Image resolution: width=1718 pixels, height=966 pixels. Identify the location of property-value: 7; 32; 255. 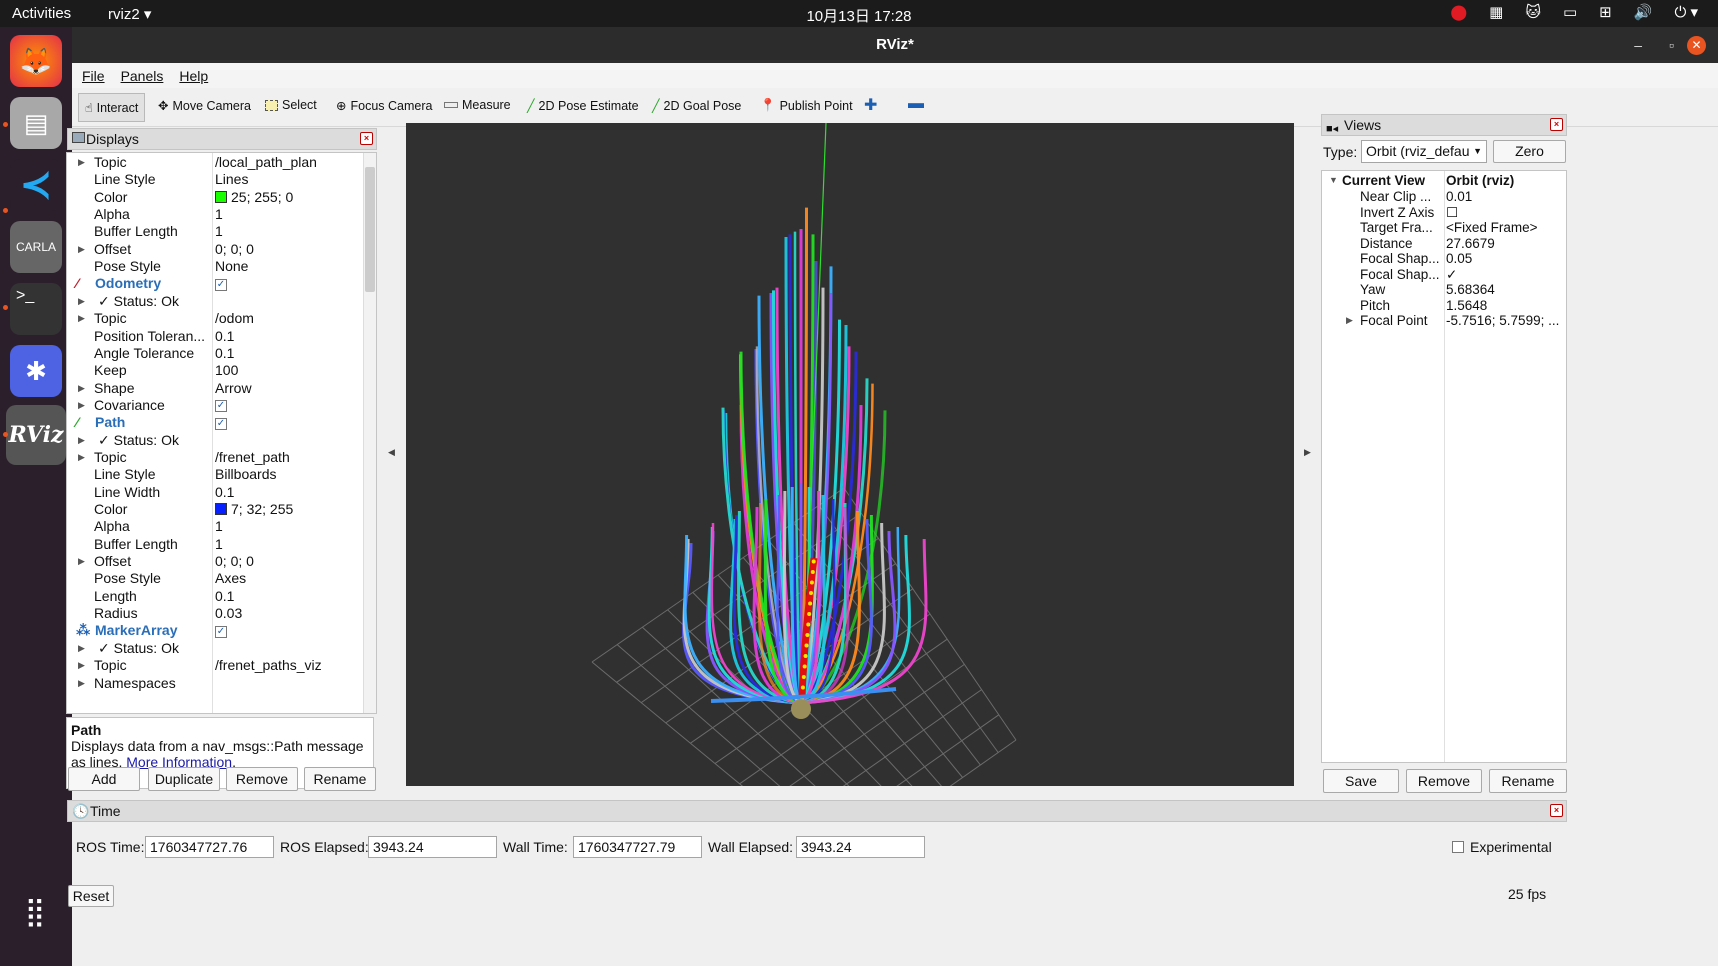
(262, 509).